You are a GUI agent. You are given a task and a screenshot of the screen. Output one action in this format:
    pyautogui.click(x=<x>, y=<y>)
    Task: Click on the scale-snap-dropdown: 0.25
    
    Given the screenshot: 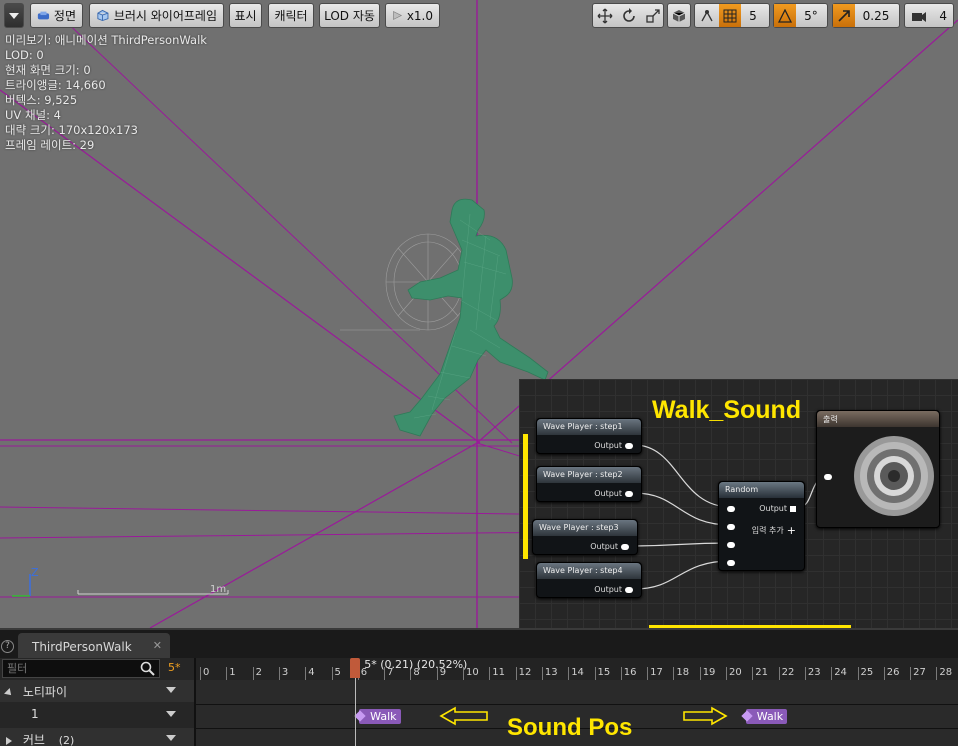 What is the action you would take?
    pyautogui.click(x=876, y=15)
    